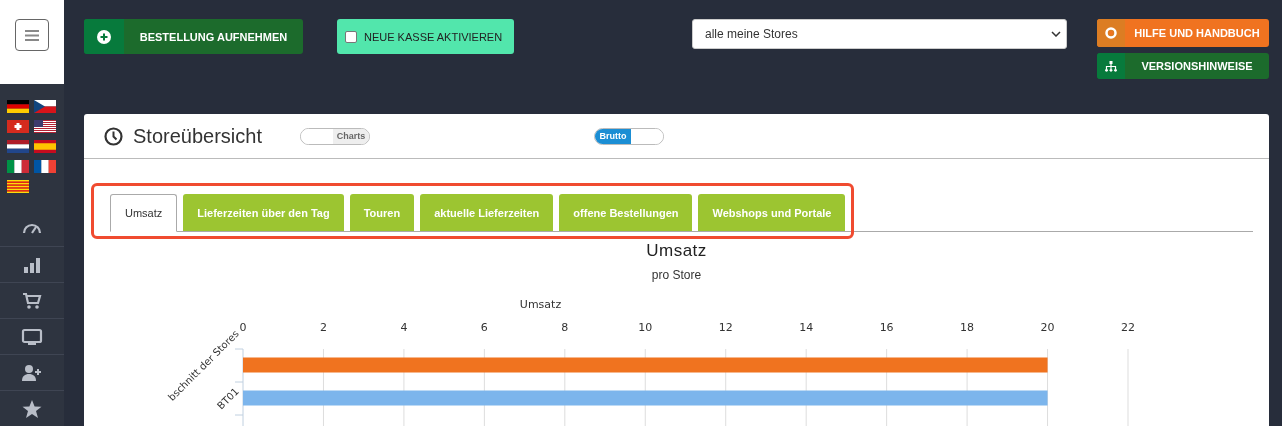 This screenshot has height=426, width=1282. I want to click on tick-label: 16, so click(886, 327).